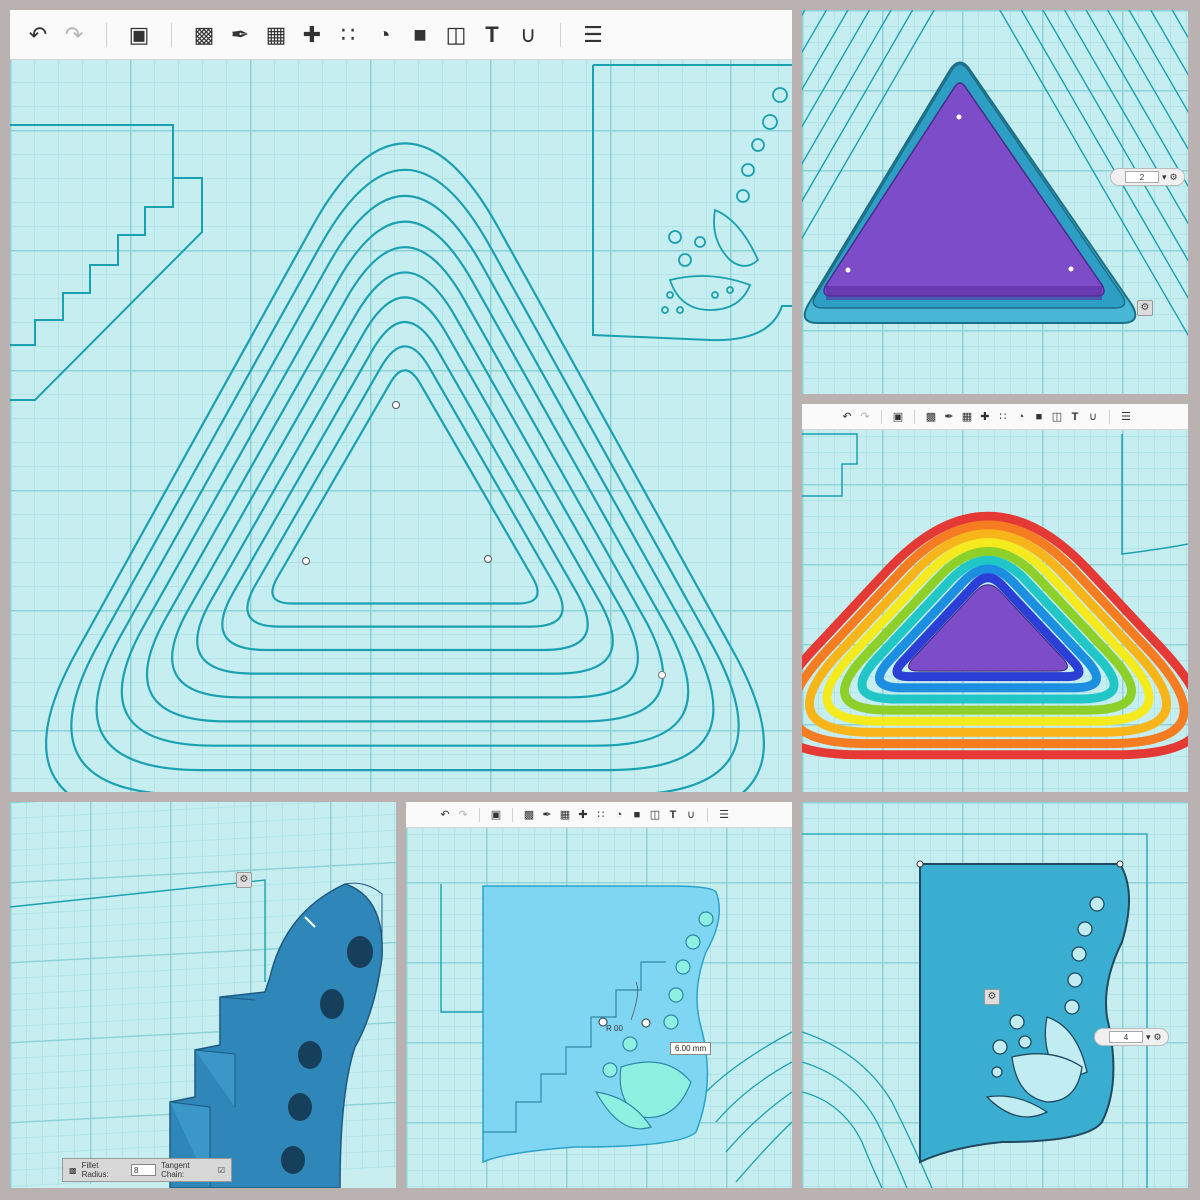  I want to click on rainbow-stack-panel: ↶ ↷ ▣ ▩ ✒ ▦ ✚ ∷ ◔ ■ ◫ T ∪ ☰, so click(995, 598).